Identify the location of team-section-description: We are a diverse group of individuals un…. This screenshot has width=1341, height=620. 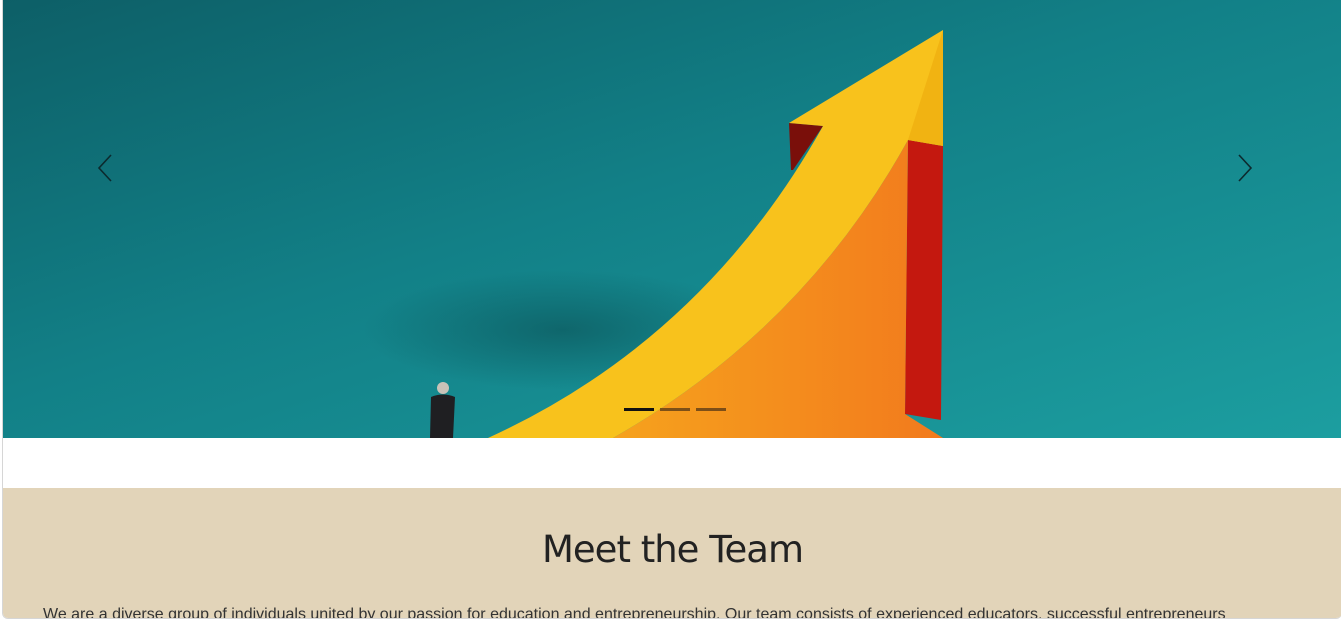
(634, 612).